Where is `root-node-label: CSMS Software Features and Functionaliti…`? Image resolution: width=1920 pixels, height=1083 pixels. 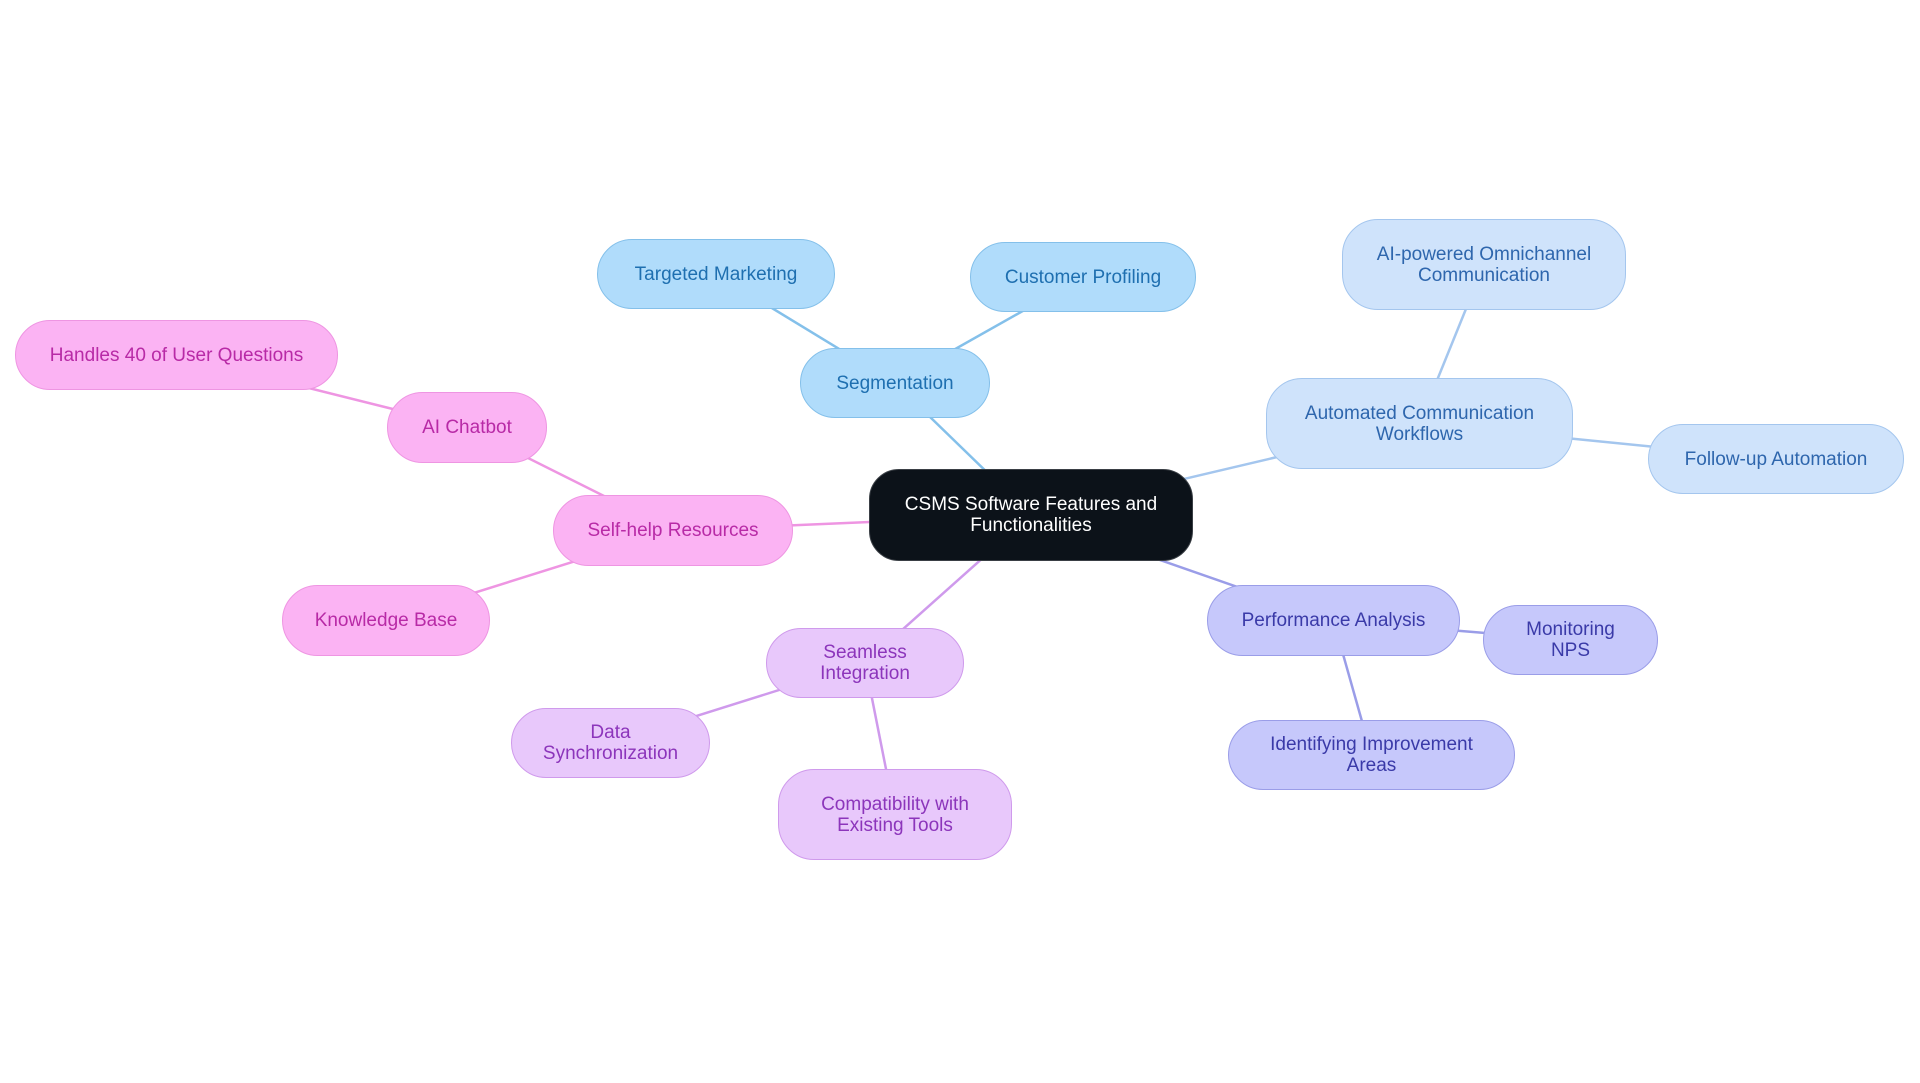
root-node-label: CSMS Software Features and Functionaliti… is located at coordinates (1031, 515).